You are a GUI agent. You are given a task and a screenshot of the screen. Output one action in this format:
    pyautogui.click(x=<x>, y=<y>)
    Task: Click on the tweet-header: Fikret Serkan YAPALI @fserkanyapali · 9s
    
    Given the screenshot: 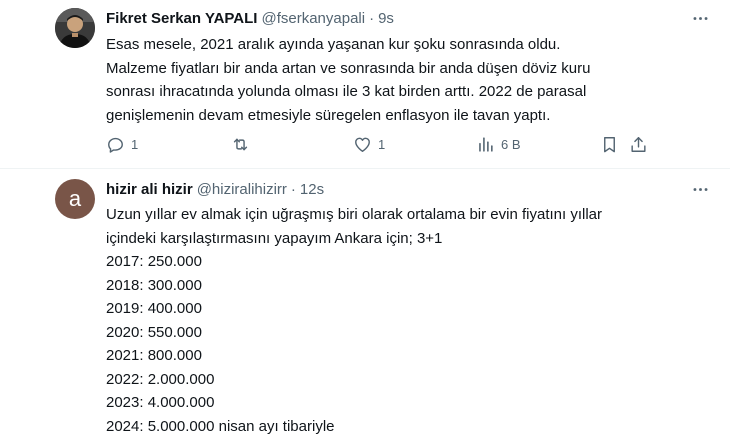 What is the action you would take?
    pyautogui.click(x=408, y=18)
    